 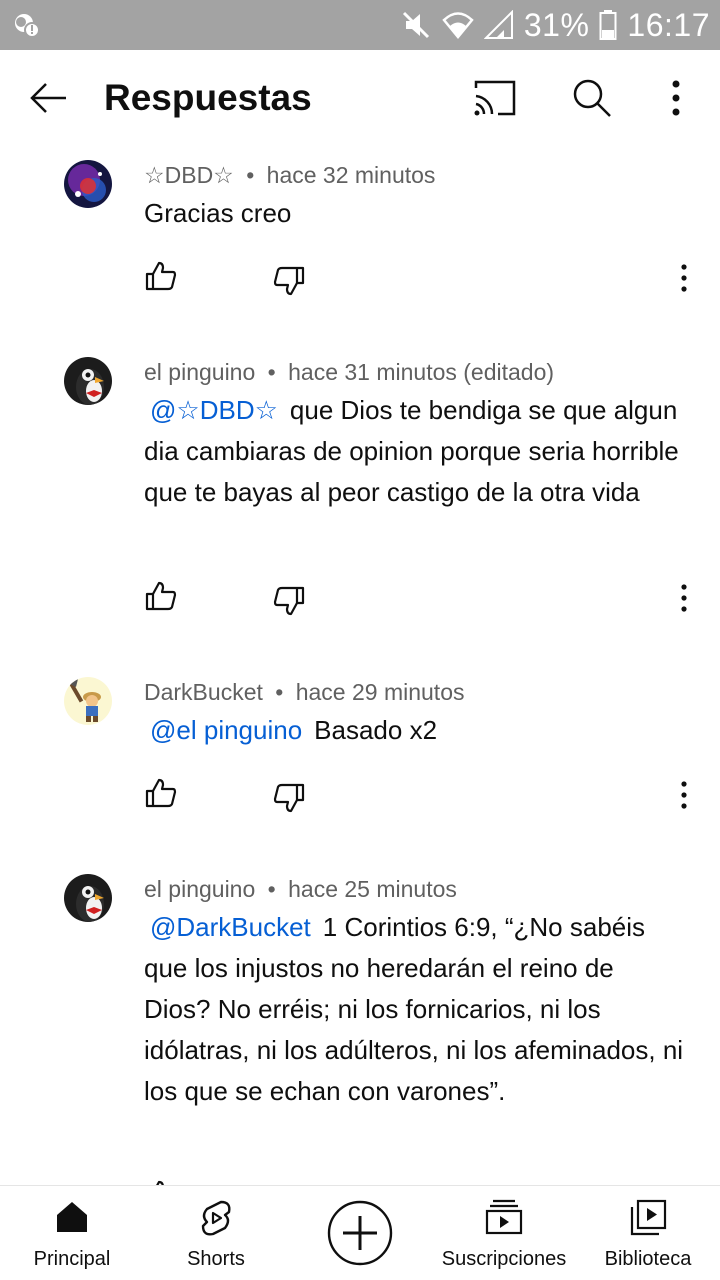 I want to click on nav-label: Suscripciones, so click(x=504, y=1259).